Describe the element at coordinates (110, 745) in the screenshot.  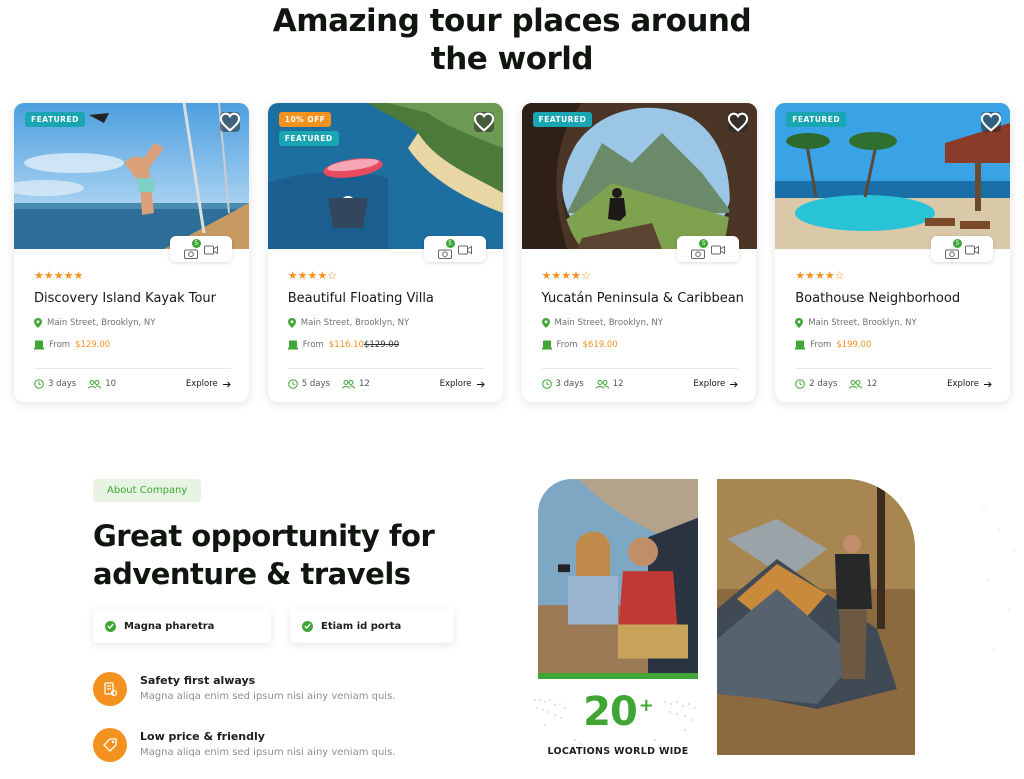
I see `price-tag-icon` at that location.